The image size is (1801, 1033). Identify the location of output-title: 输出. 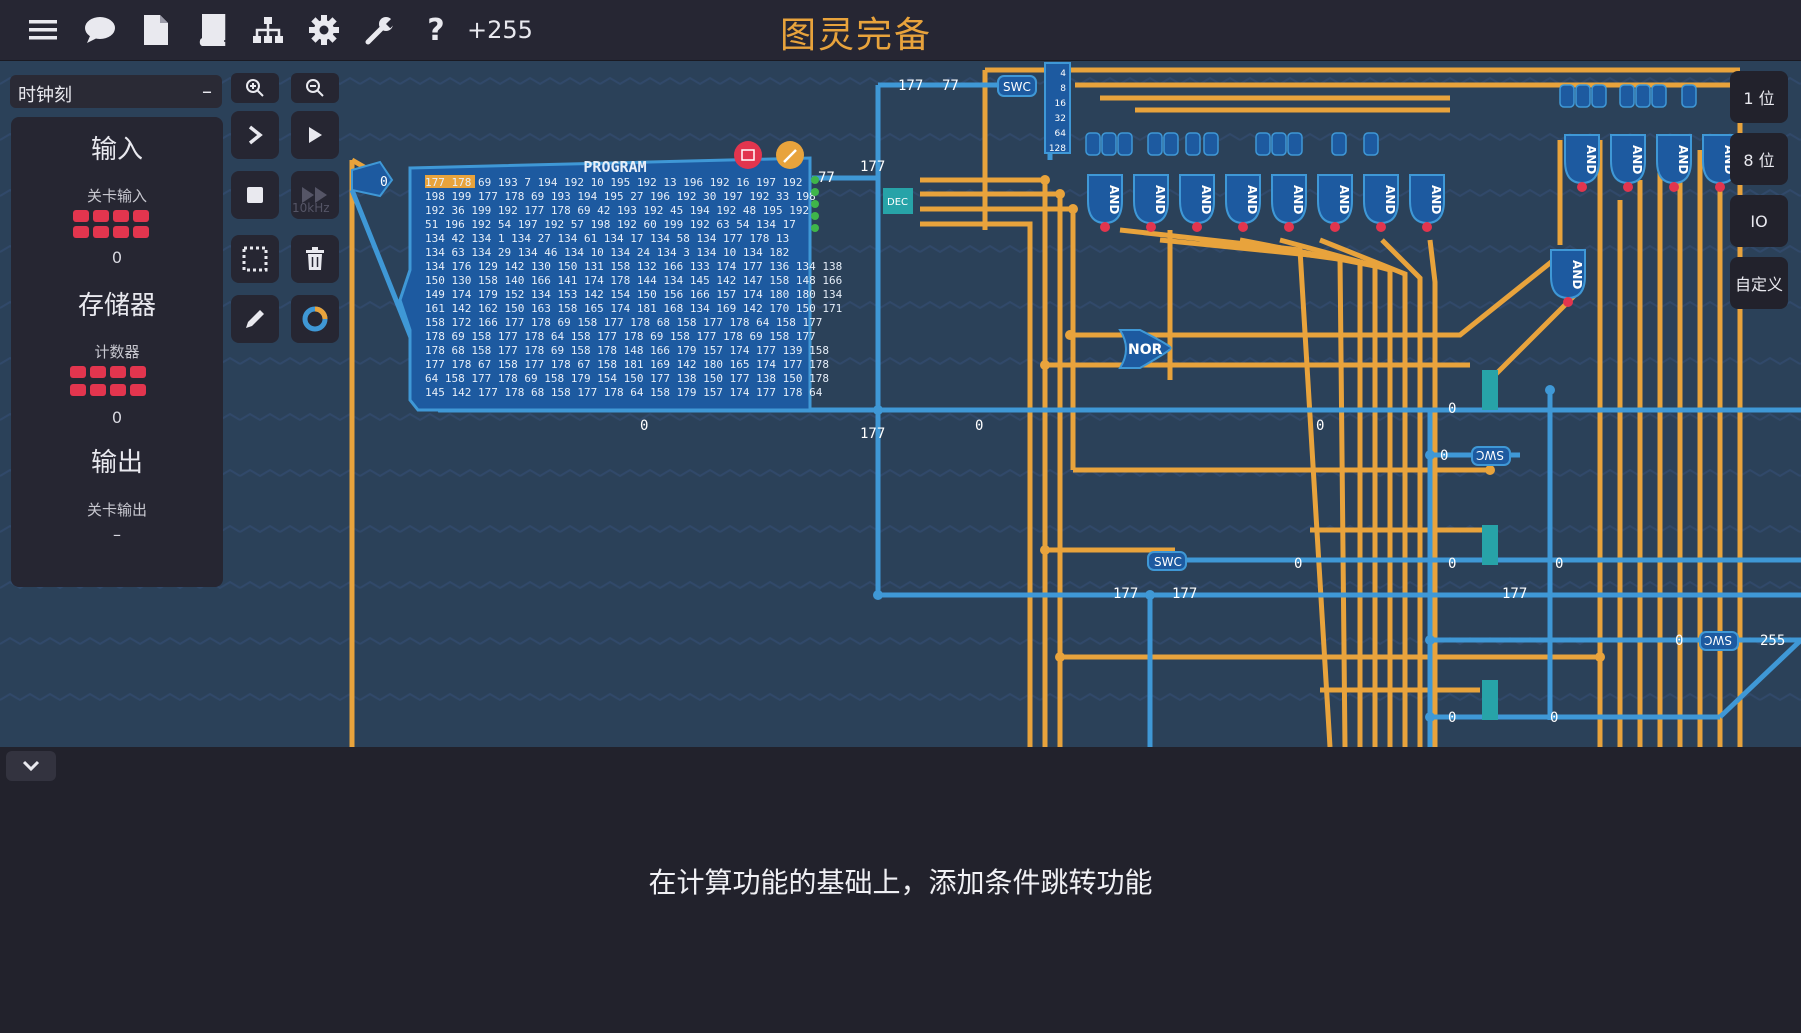
(116, 463).